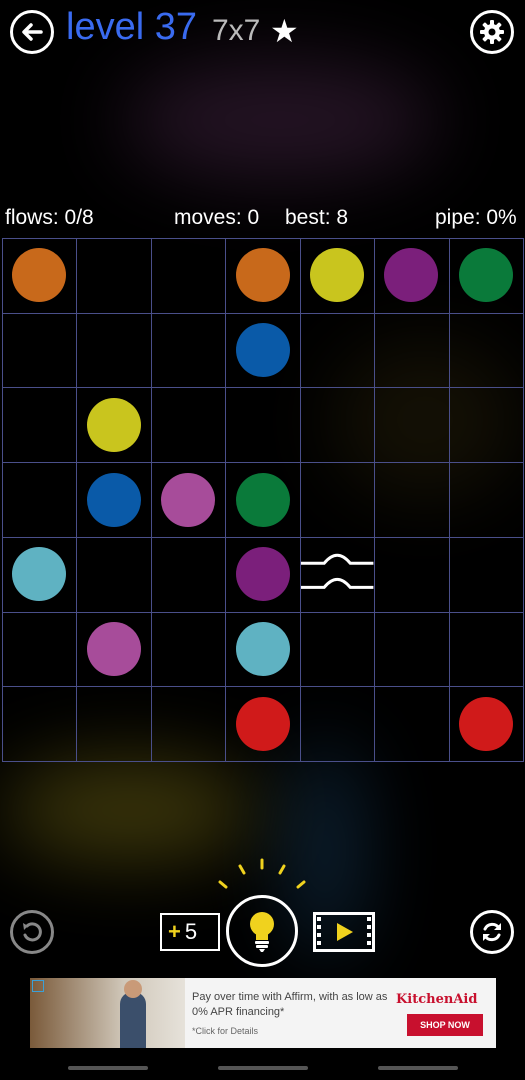 This screenshot has width=525, height=1080. Describe the element at coordinates (262, 873) in the screenshot. I see `hint-rays-icon` at that location.